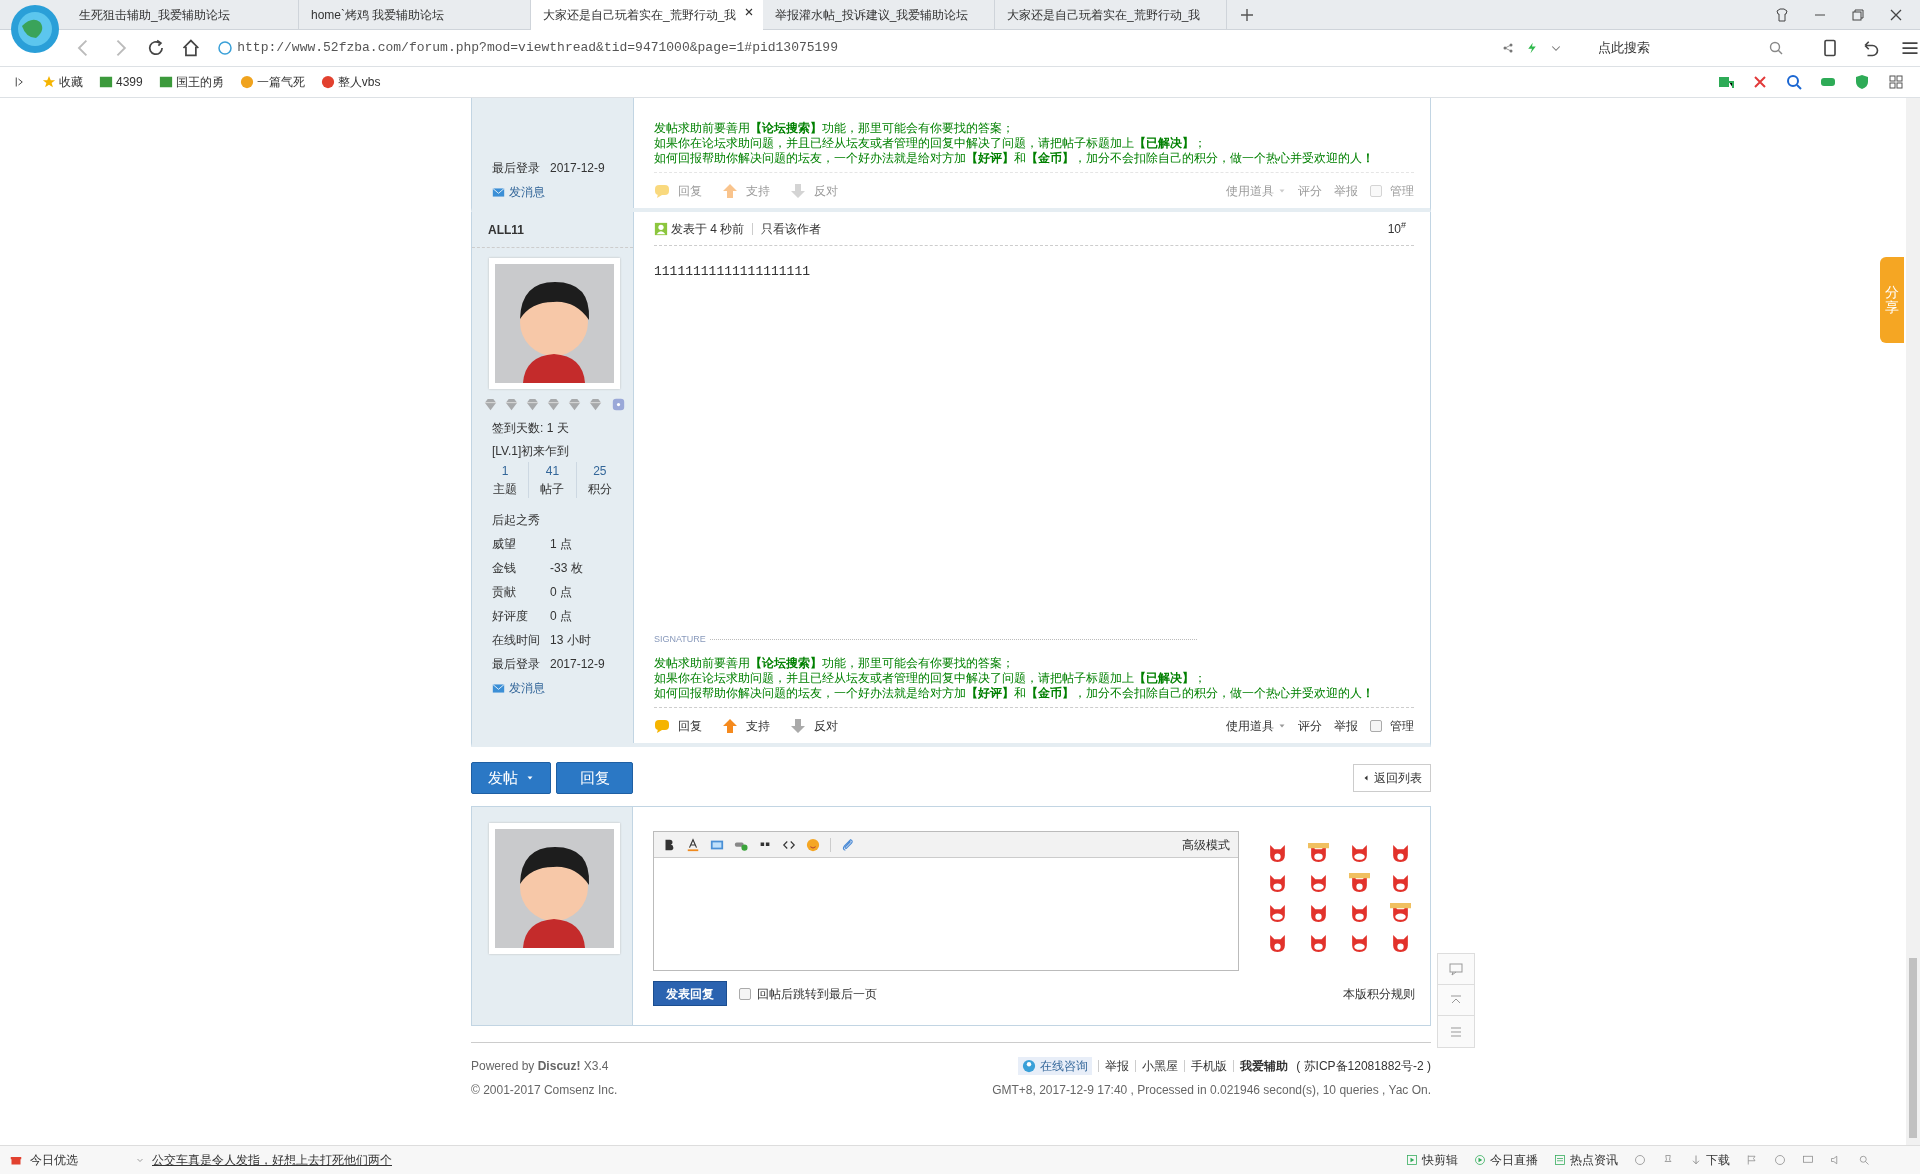 The image size is (1920, 1174). I want to click on stat-value: 1, so click(505, 471).